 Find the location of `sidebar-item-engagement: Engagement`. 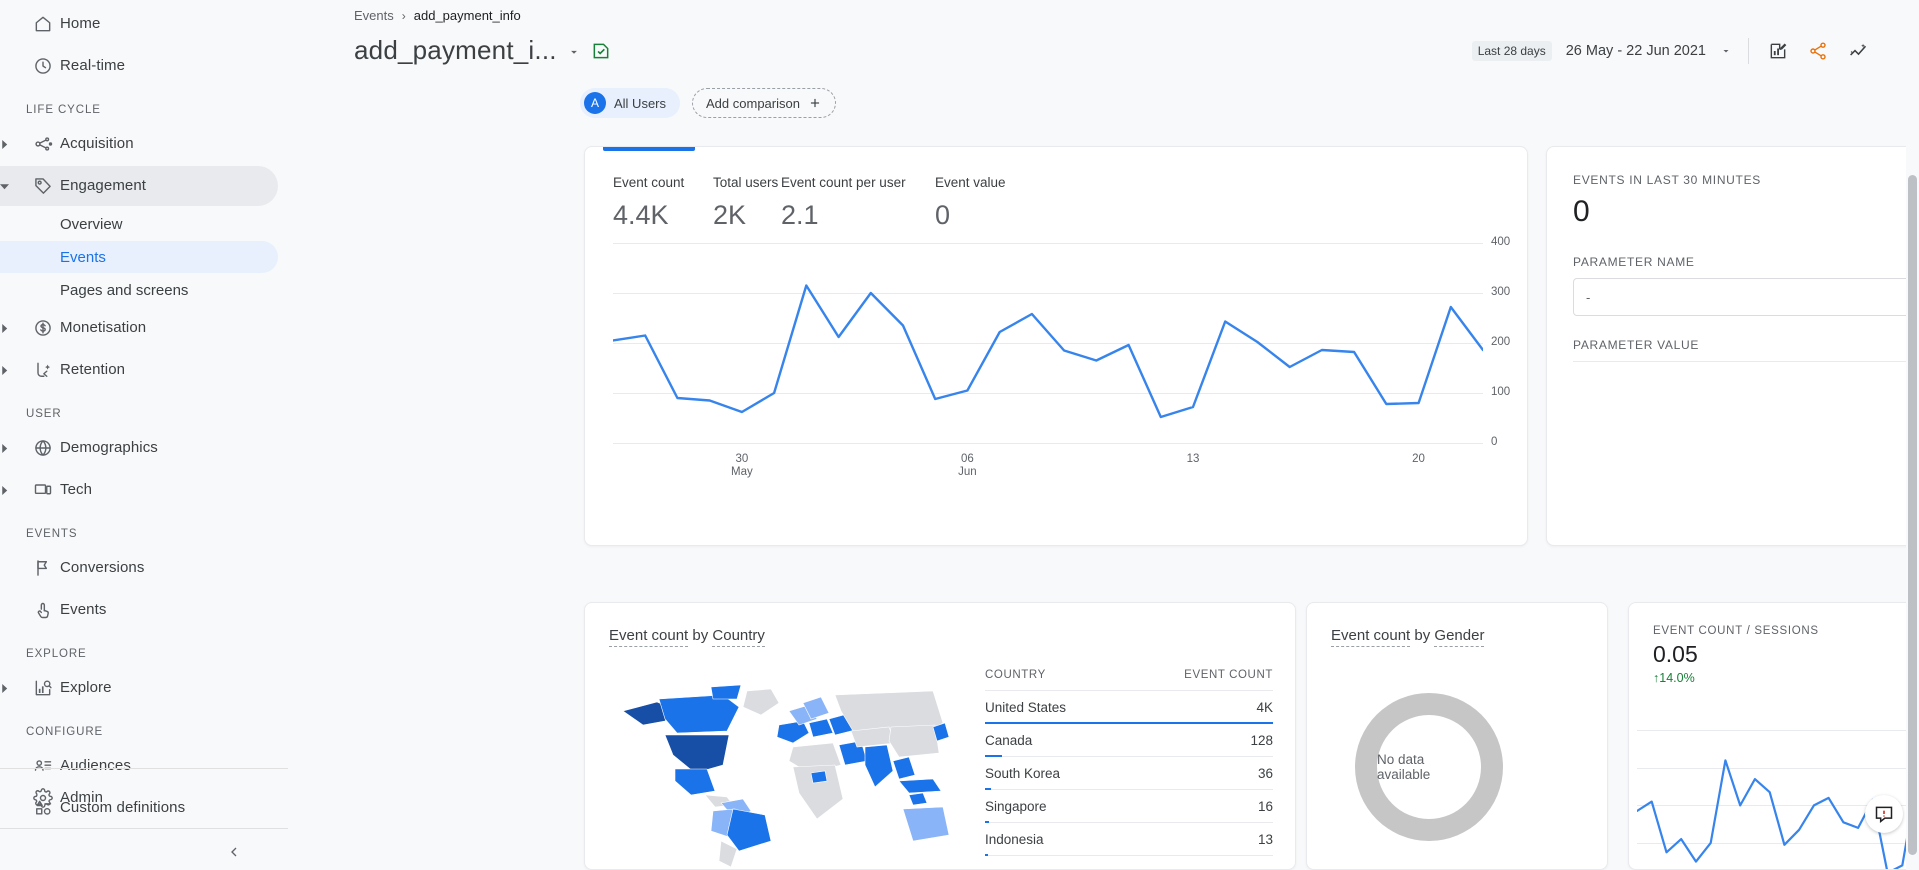

sidebar-item-engagement: Engagement is located at coordinates (139, 186).